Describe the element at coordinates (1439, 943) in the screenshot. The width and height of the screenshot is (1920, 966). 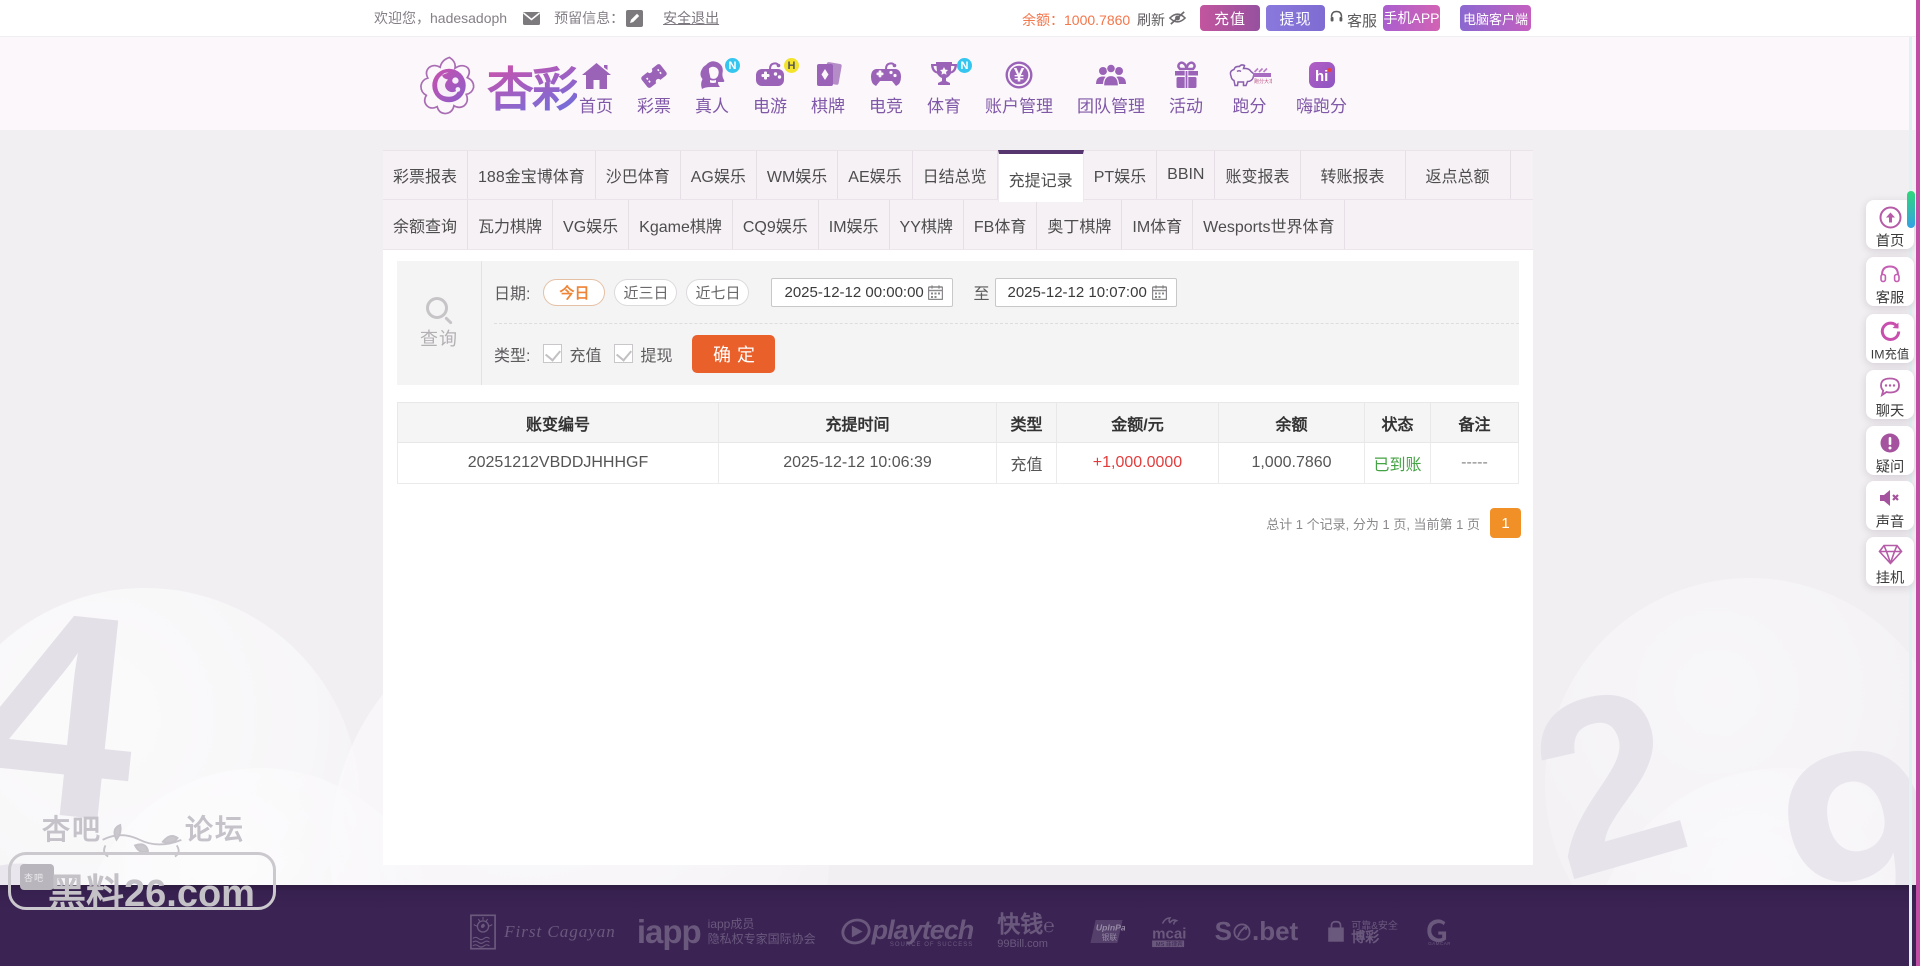
I see `svg-text: GAMCARE` at that location.